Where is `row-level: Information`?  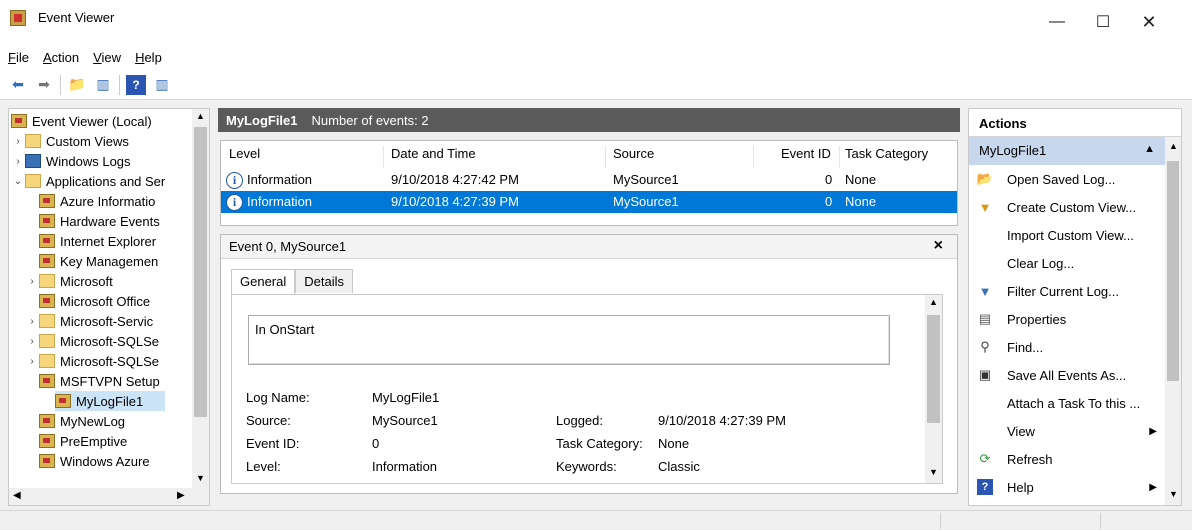 row-level: Information is located at coordinates (280, 201).